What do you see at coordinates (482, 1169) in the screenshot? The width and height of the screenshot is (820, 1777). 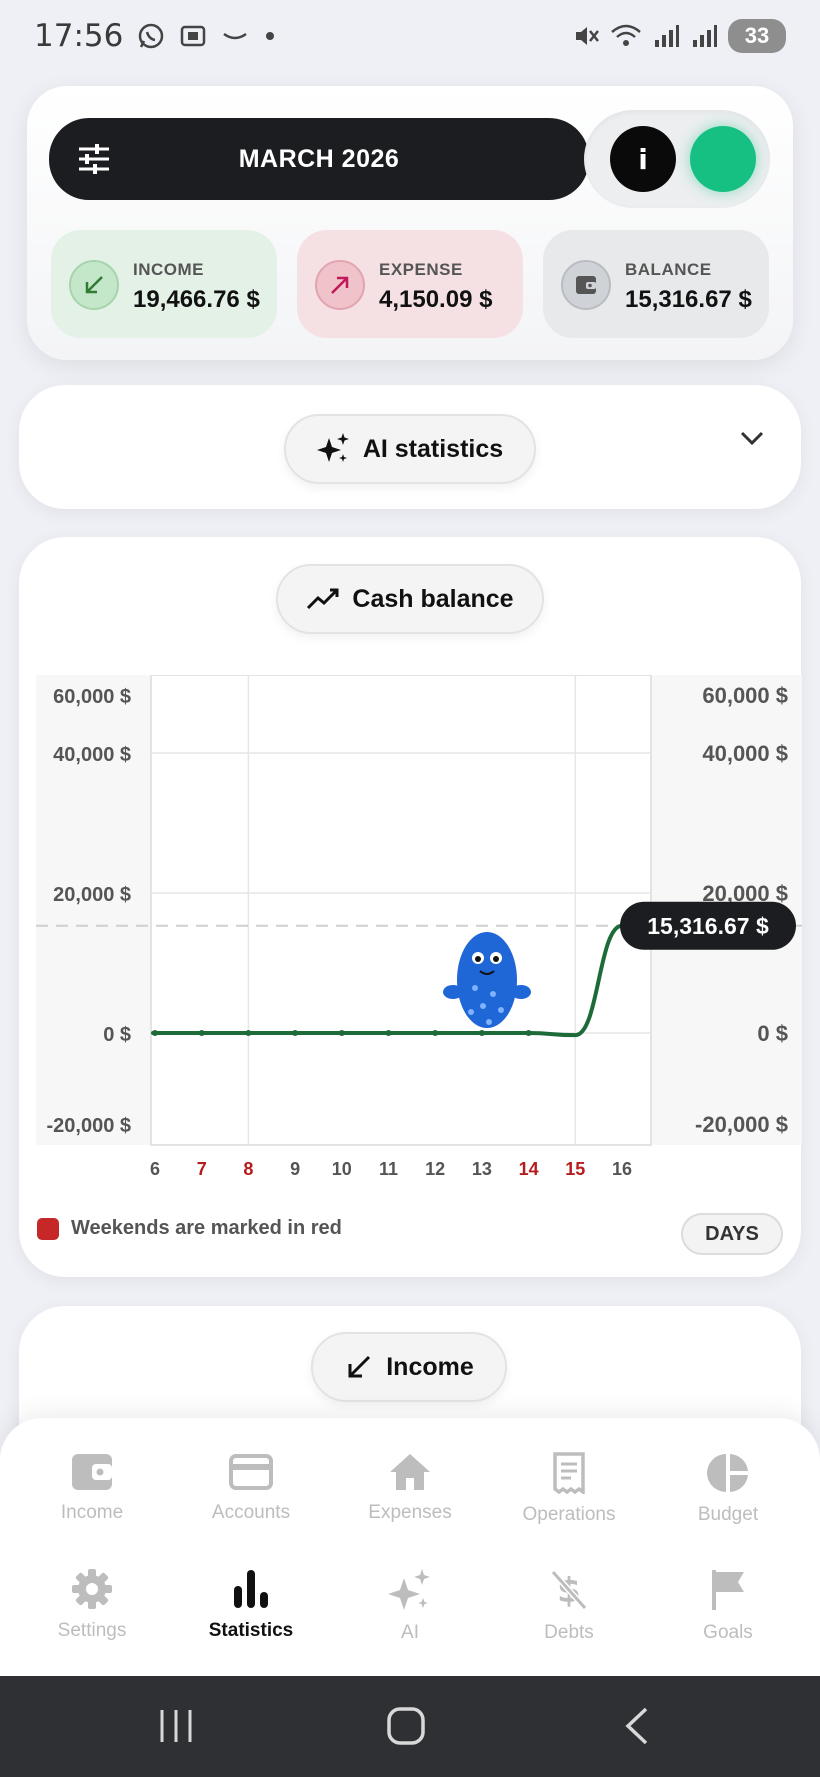 I see `x-tick-label: 13` at bounding box center [482, 1169].